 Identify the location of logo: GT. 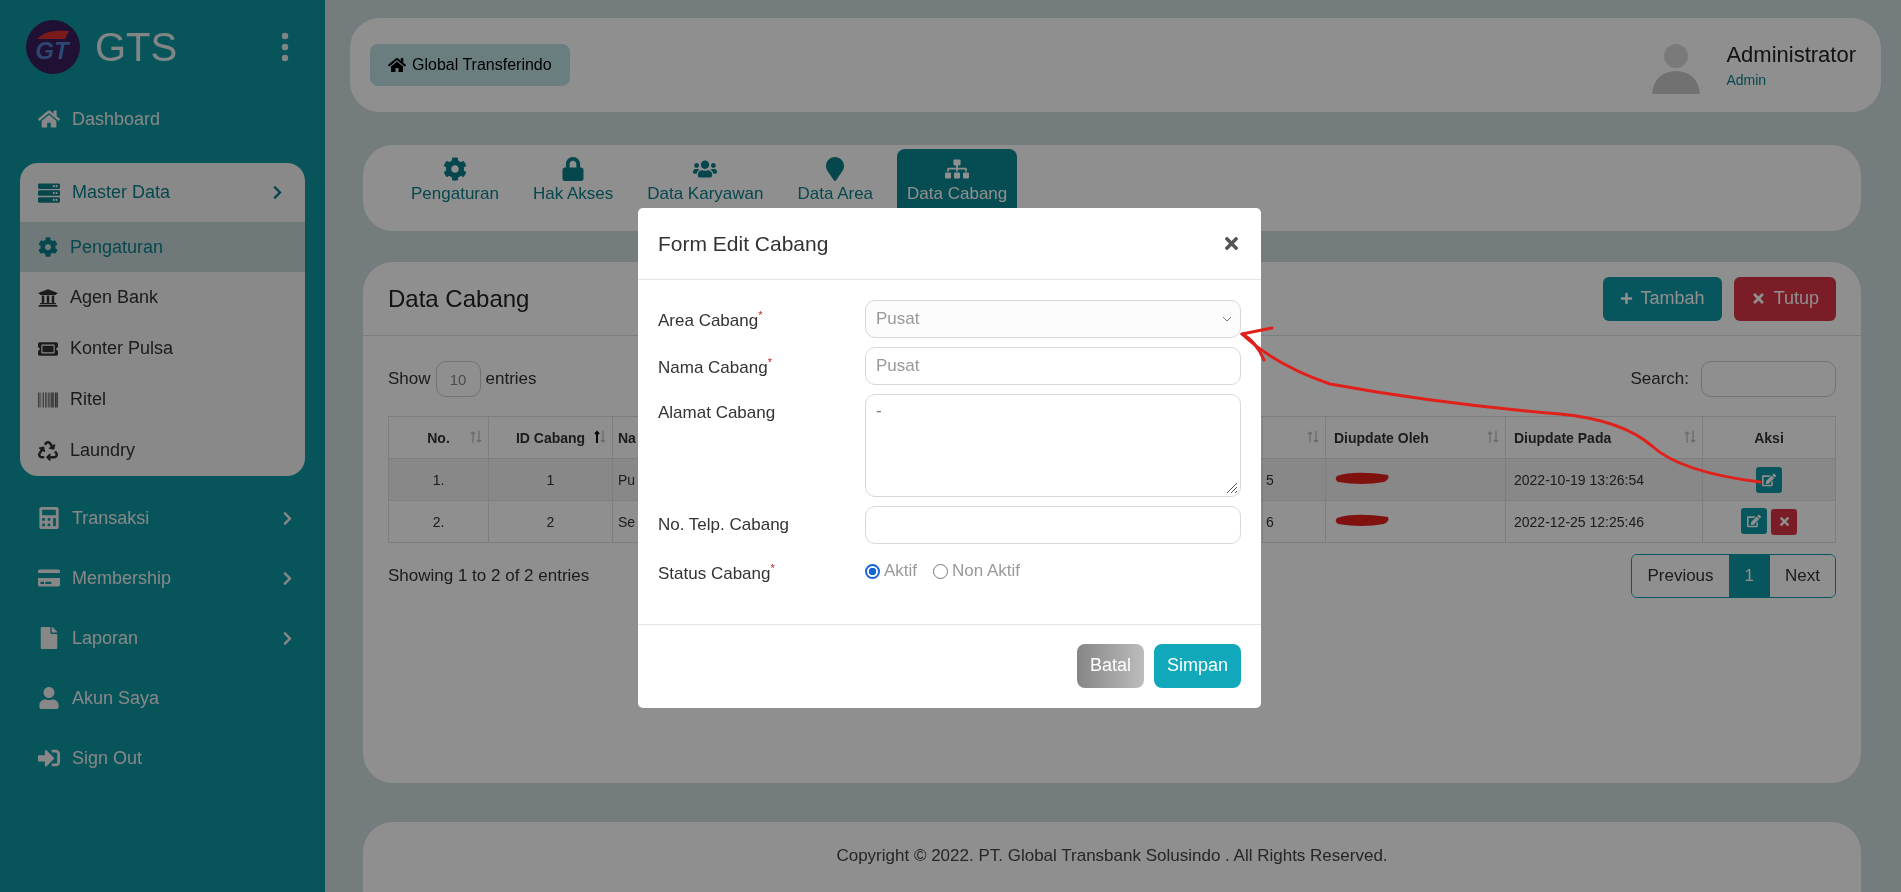
(53, 47).